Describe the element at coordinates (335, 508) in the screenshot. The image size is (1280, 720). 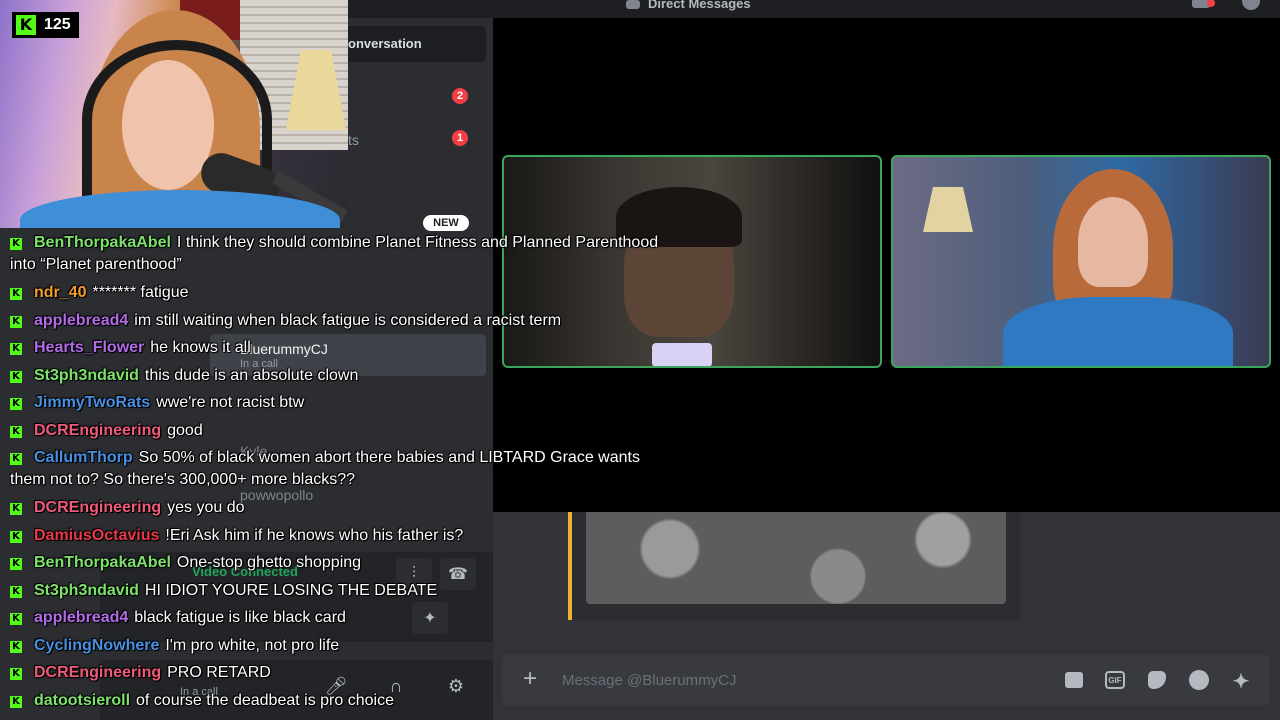
I see `chat-message: K DCREngineering yes you do` at that location.